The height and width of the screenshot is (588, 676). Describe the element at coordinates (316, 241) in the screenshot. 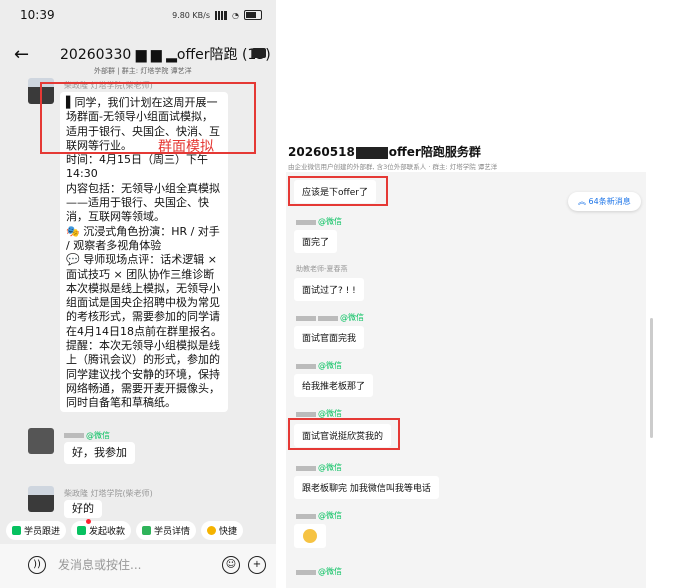

I see `chat-message: 面完了` at that location.